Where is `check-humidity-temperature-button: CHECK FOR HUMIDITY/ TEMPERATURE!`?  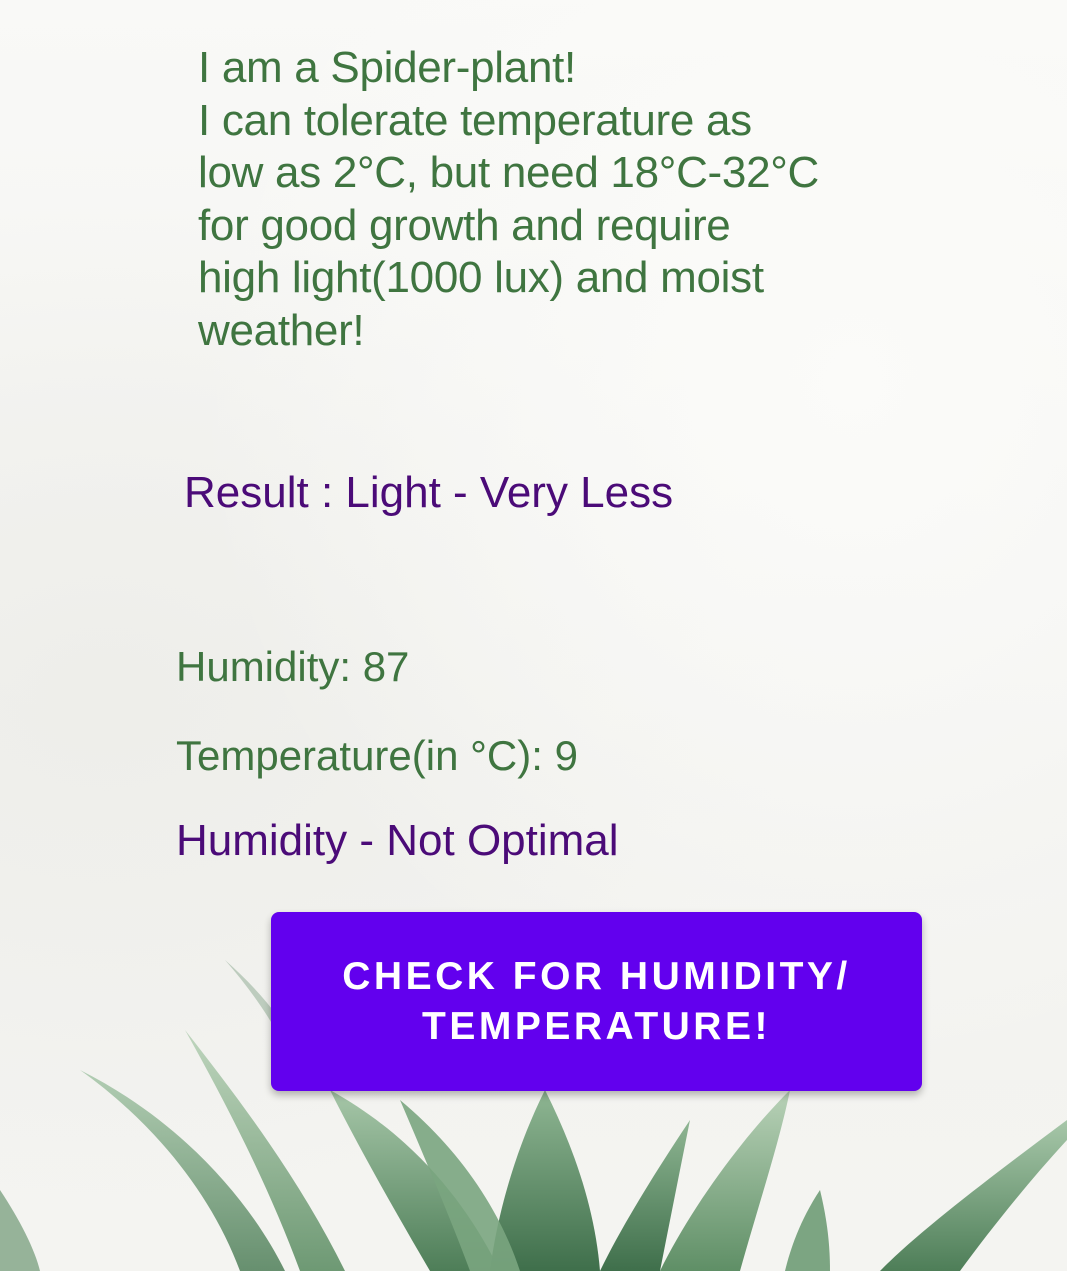
check-humidity-temperature-button: CHECK FOR HUMIDITY/ TEMPERATURE! is located at coordinates (596, 1001).